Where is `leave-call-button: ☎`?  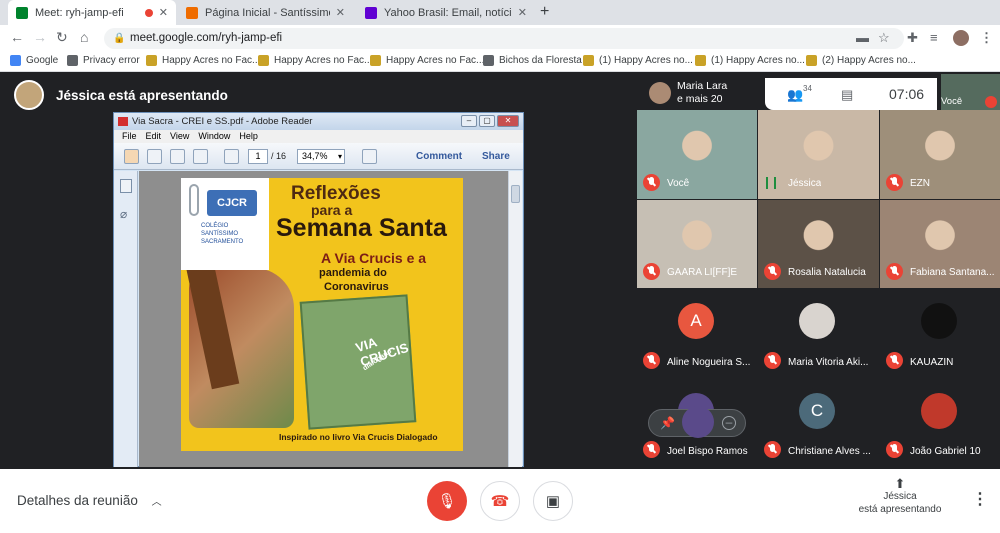
leave-call-button: ☎ is located at coordinates (500, 501).